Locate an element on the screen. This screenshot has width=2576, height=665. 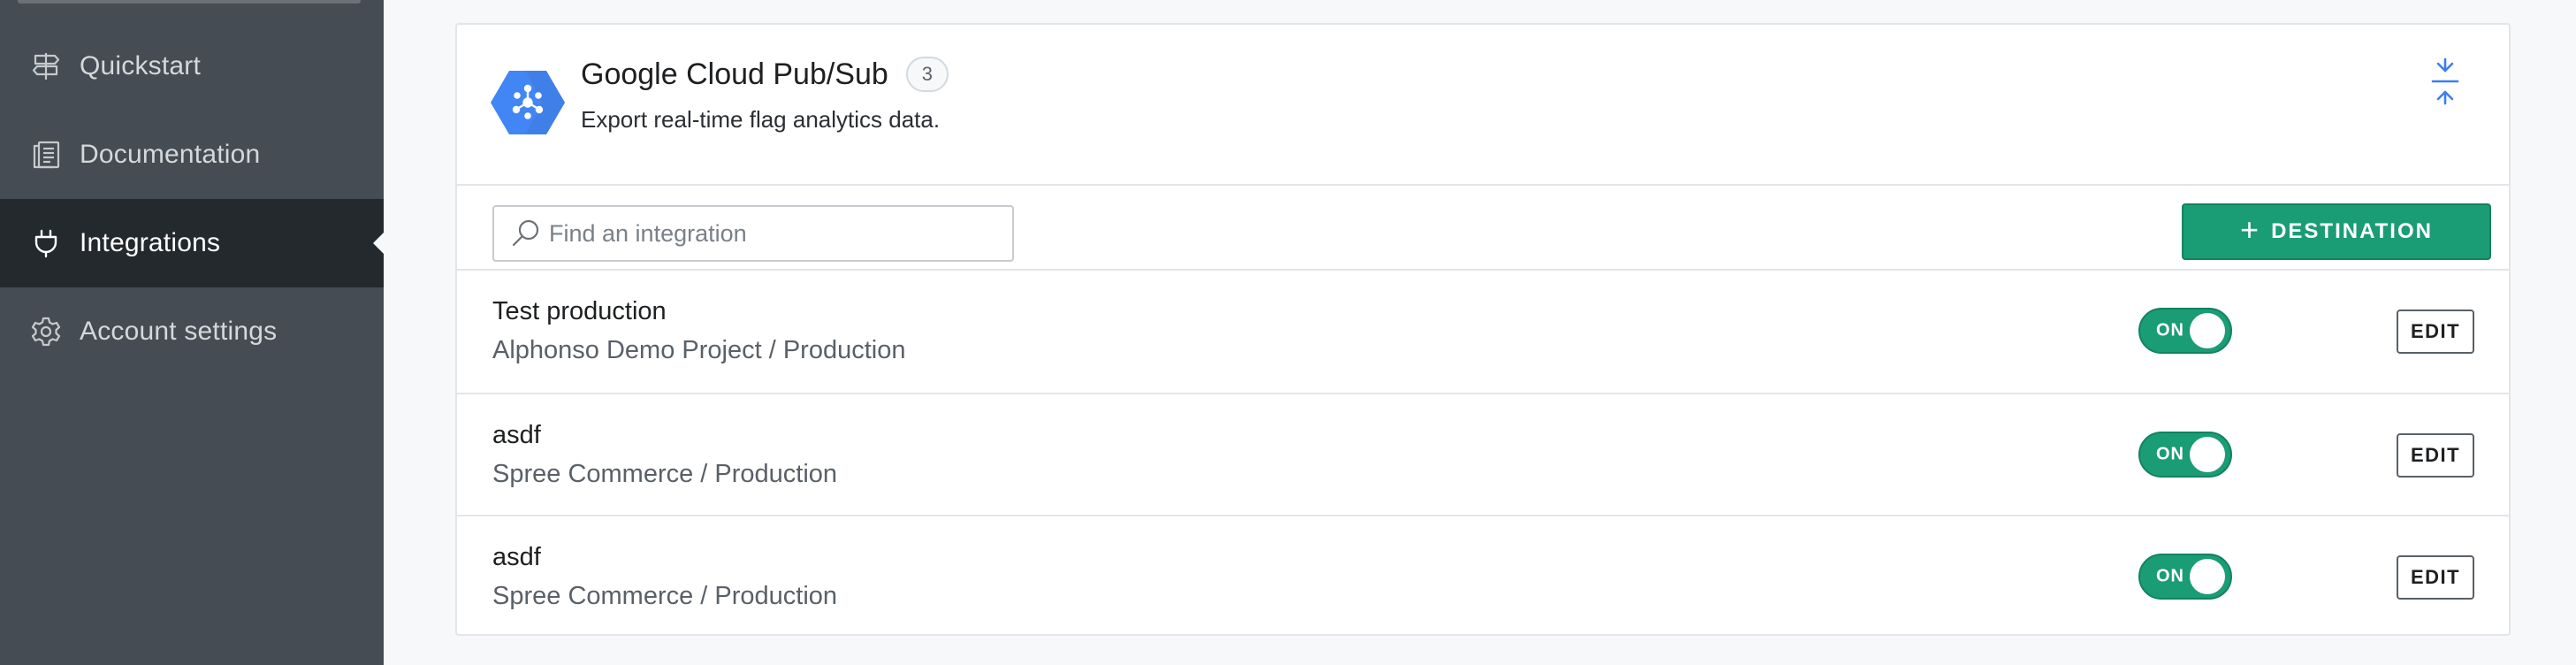
signpost-icon is located at coordinates (46, 66).